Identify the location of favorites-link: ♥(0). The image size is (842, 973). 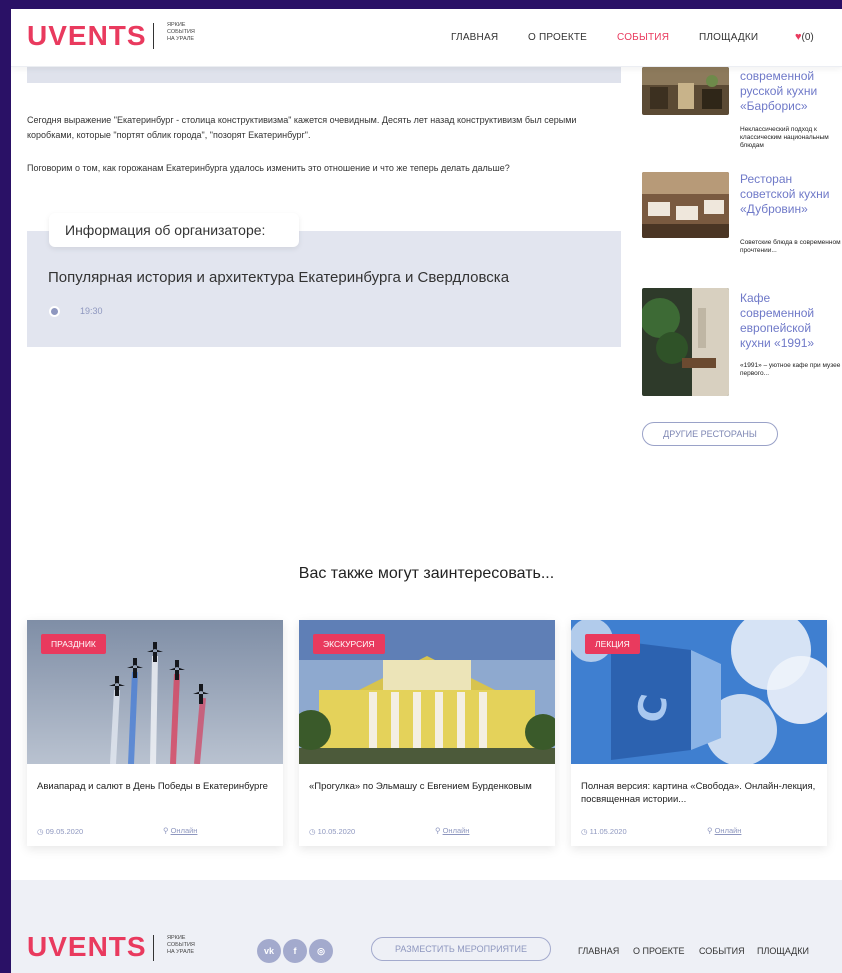
(804, 37).